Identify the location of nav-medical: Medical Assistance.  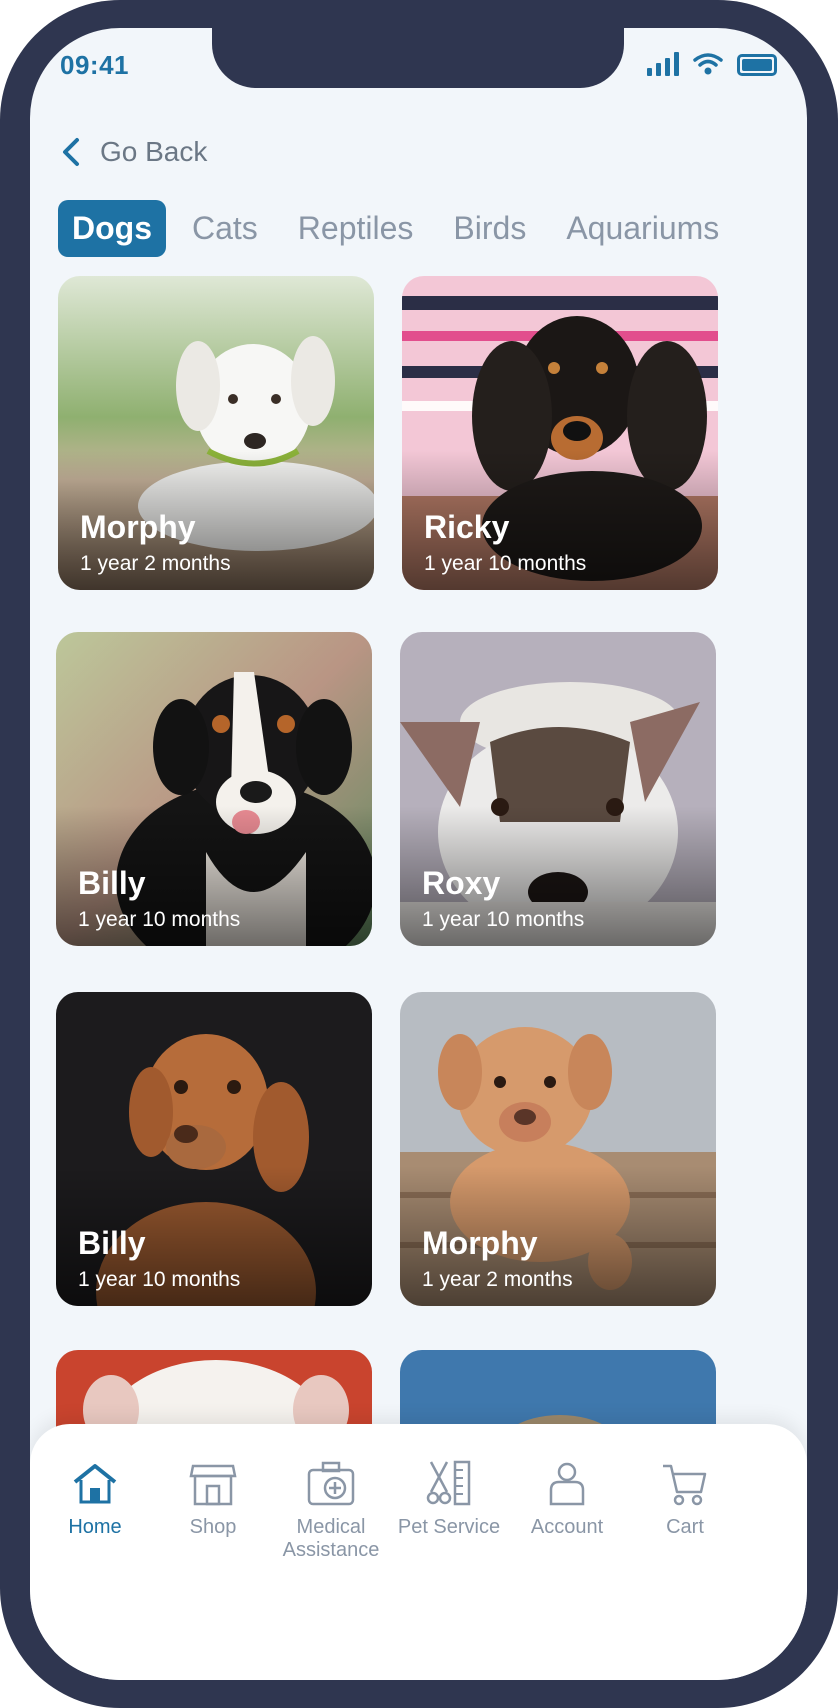
(331, 1510).